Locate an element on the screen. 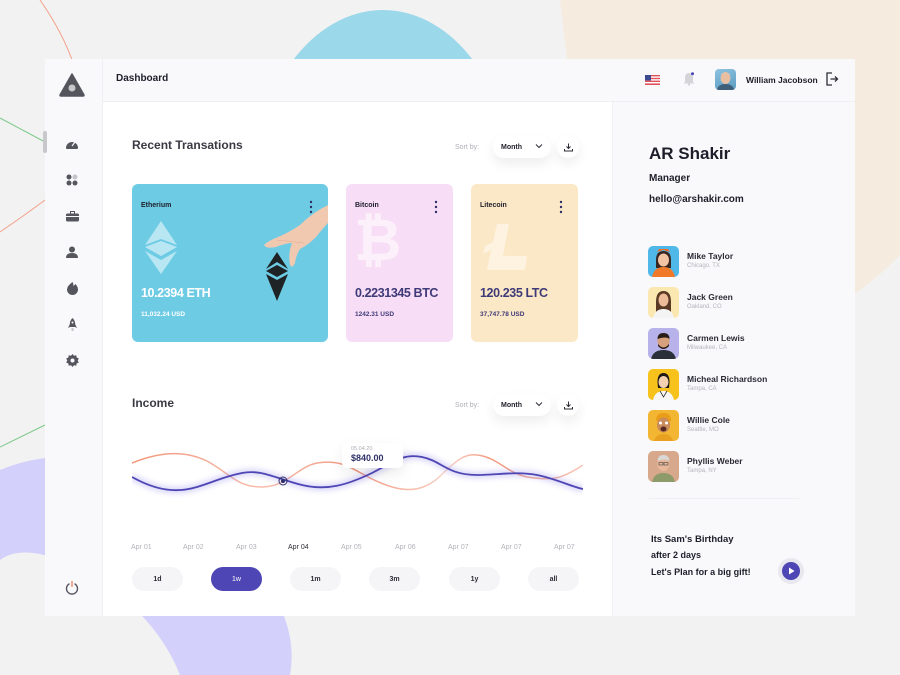 This screenshot has height=675, width=900. x-axis-label: Apr 05 is located at coordinates (351, 547).